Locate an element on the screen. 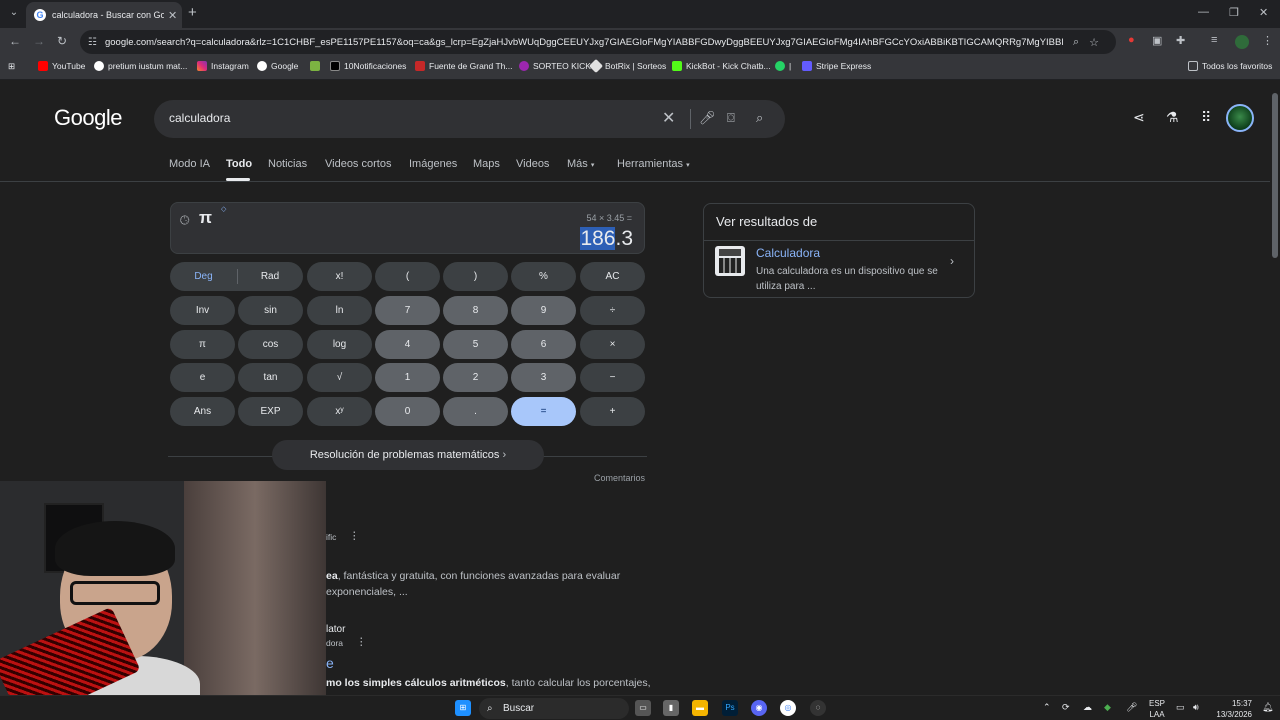  tab-maps: Maps is located at coordinates (486, 164).